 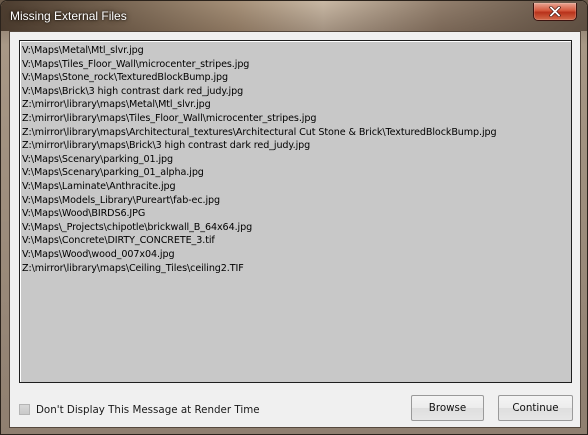 What do you see at coordinates (296, 78) in the screenshot?
I see `file-list-item: V:\Maps\Stone_rock\TexturedBlockBump.jpg` at bounding box center [296, 78].